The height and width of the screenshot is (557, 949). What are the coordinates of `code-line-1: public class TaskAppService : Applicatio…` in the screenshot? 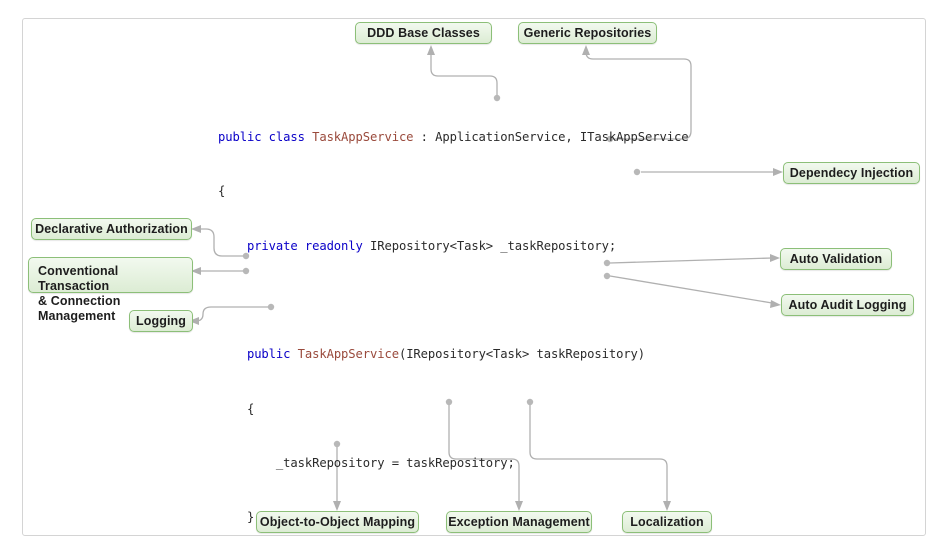 It's located at (500, 137).